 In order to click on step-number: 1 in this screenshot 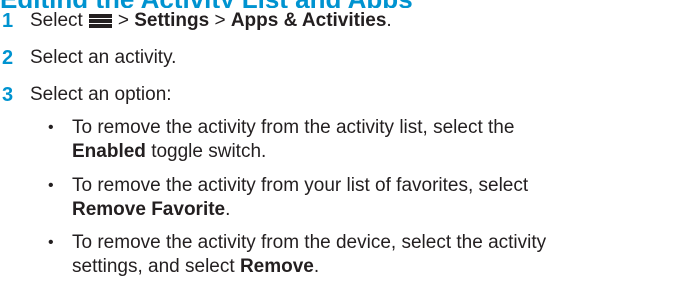, I will do `click(8, 20)`.